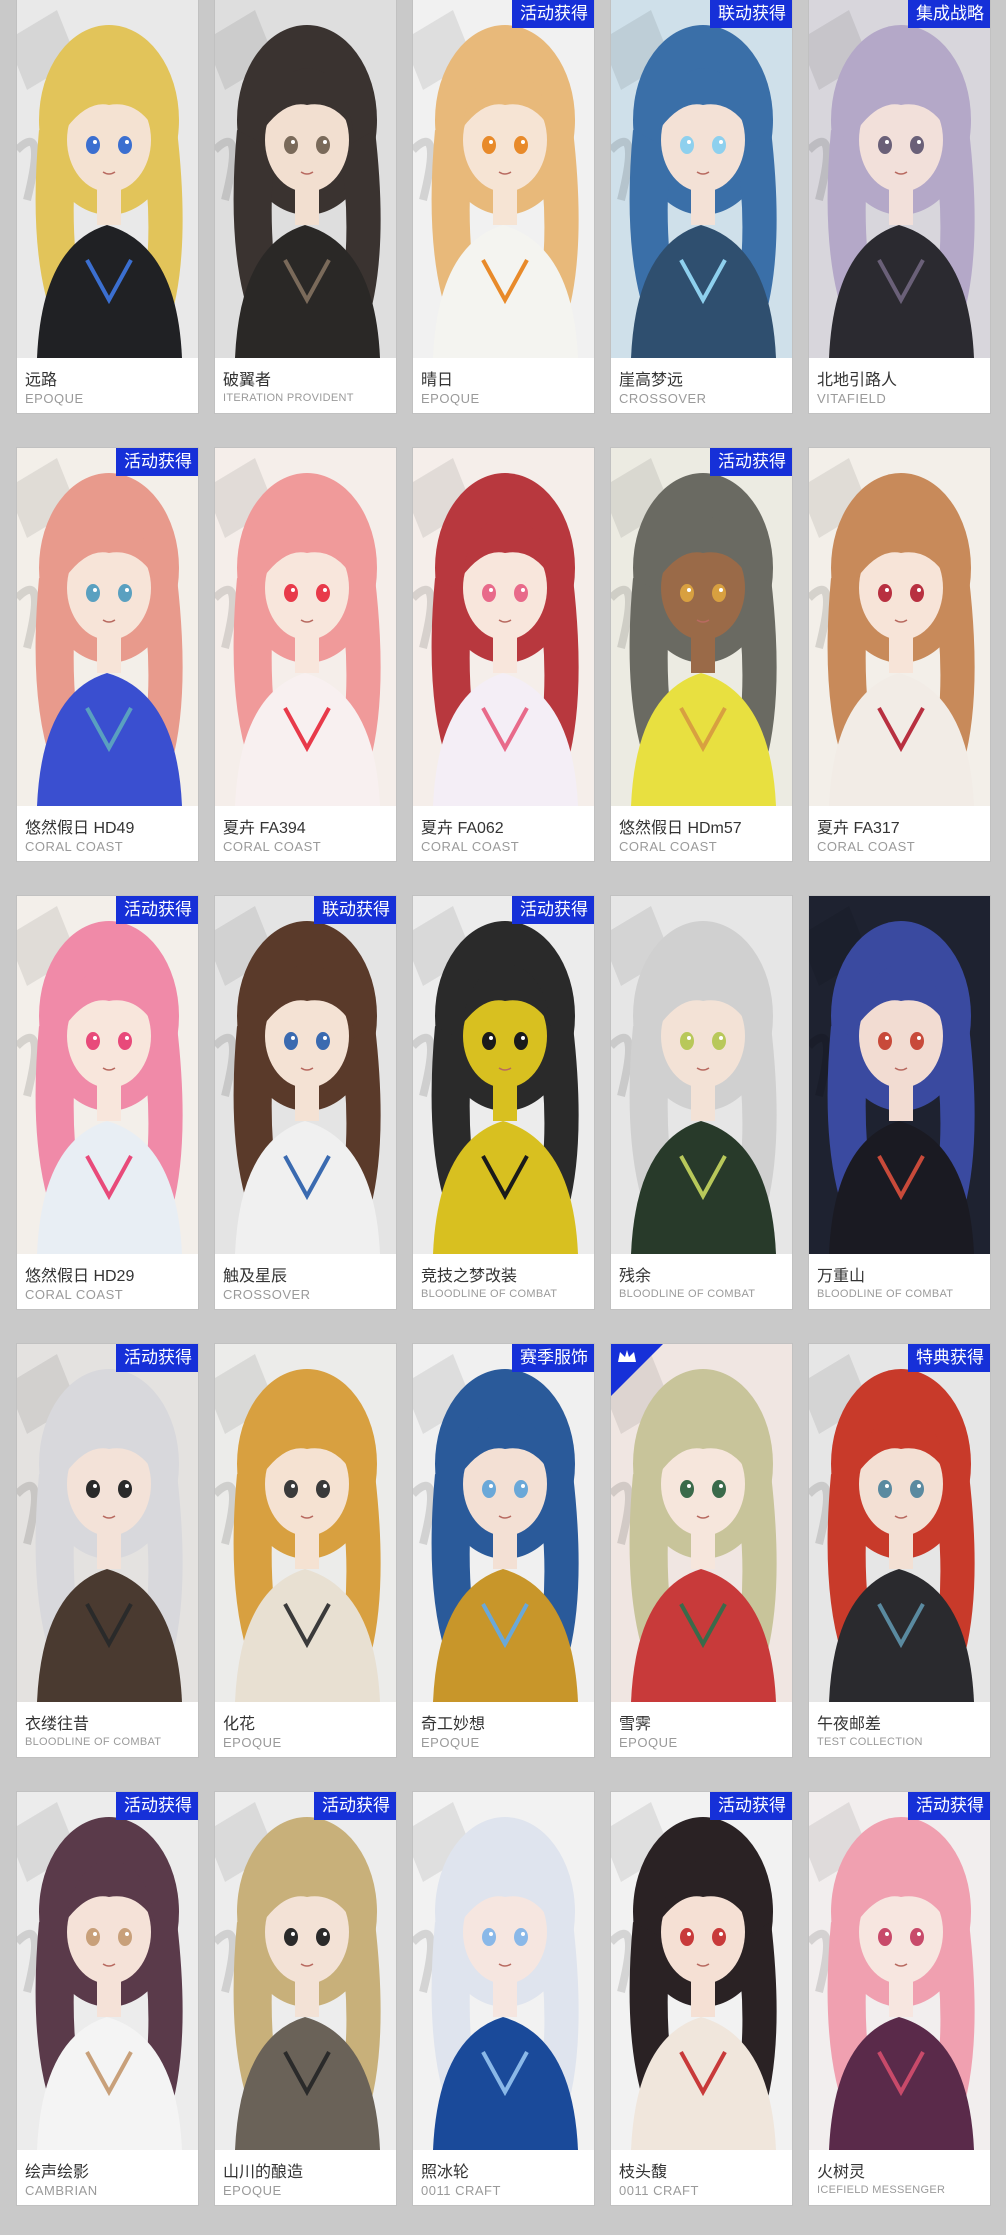 The image size is (1006, 2235). Describe the element at coordinates (453, 1724) in the screenshot. I see `skin-name: 奇工妙想` at that location.